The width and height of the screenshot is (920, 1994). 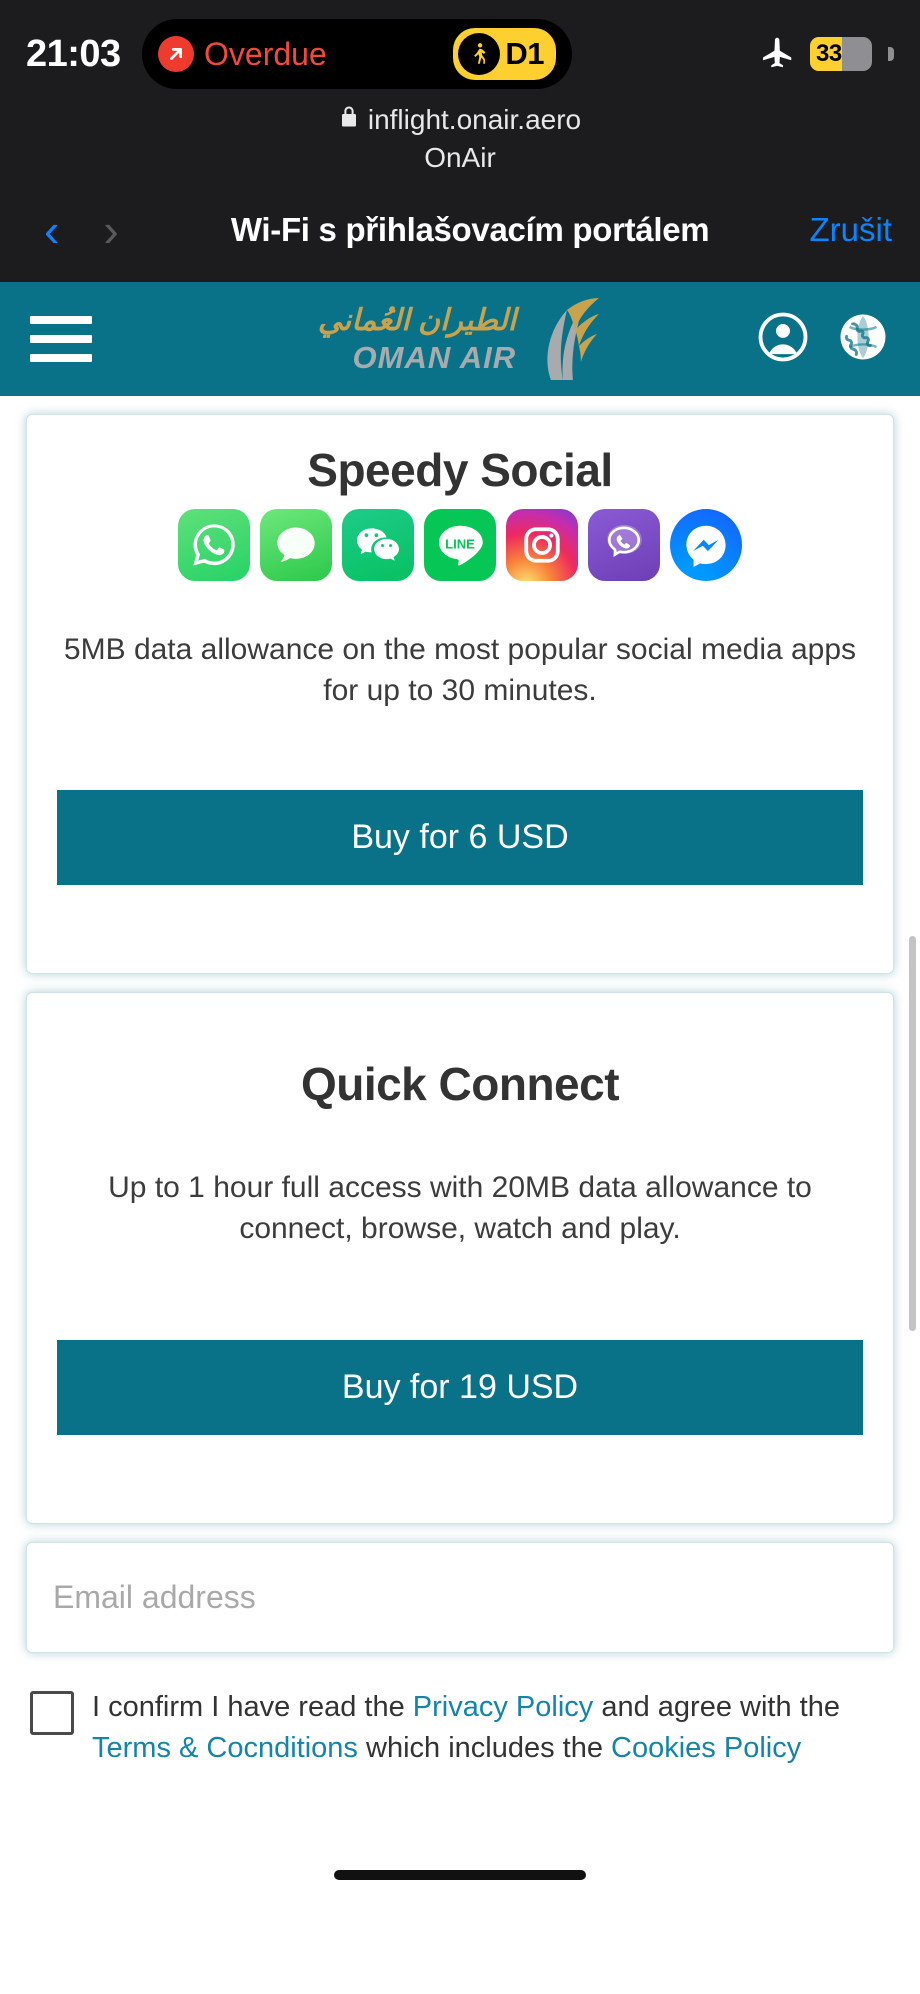 I want to click on terms-conditions-link: Terms & Cocnditions, so click(x=225, y=1748).